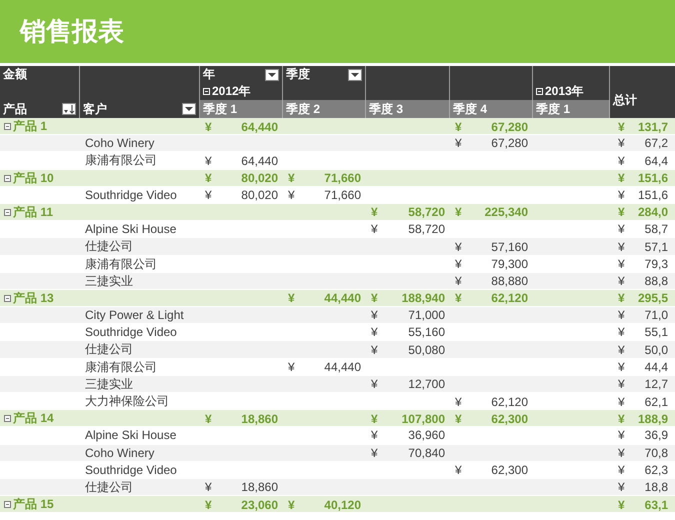 The height and width of the screenshot is (520, 675). Describe the element at coordinates (342, 298) in the screenshot. I see `subtotal-amount: 44,440` at that location.